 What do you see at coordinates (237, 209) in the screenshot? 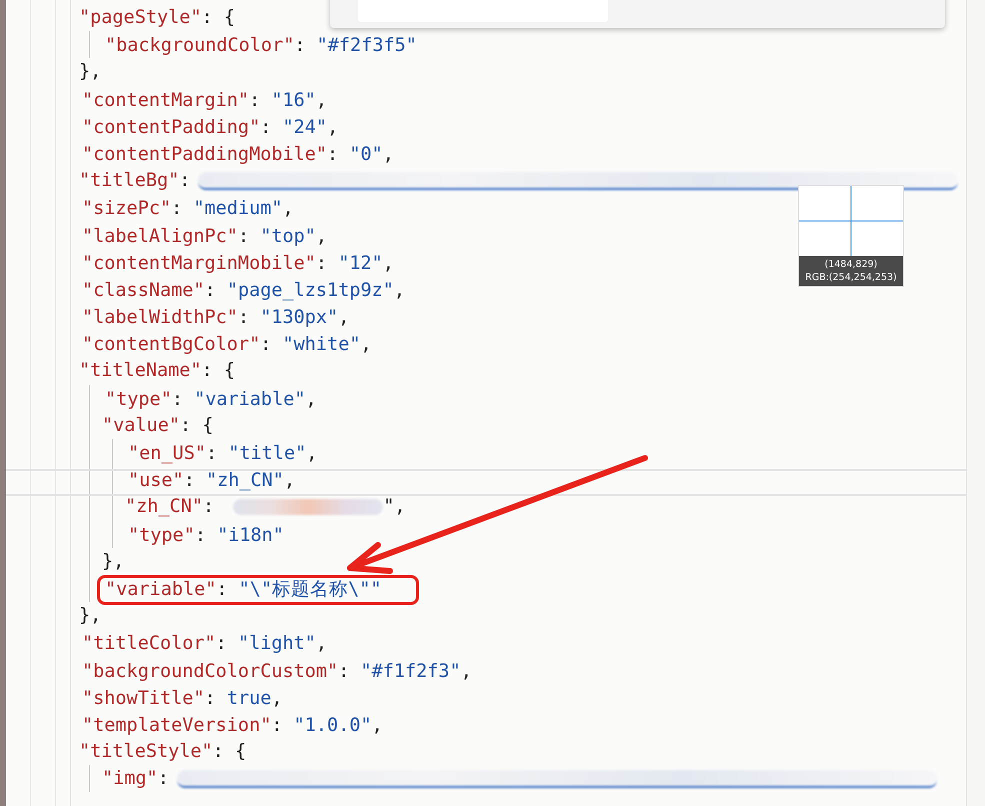
I see `json-value: "medium"` at bounding box center [237, 209].